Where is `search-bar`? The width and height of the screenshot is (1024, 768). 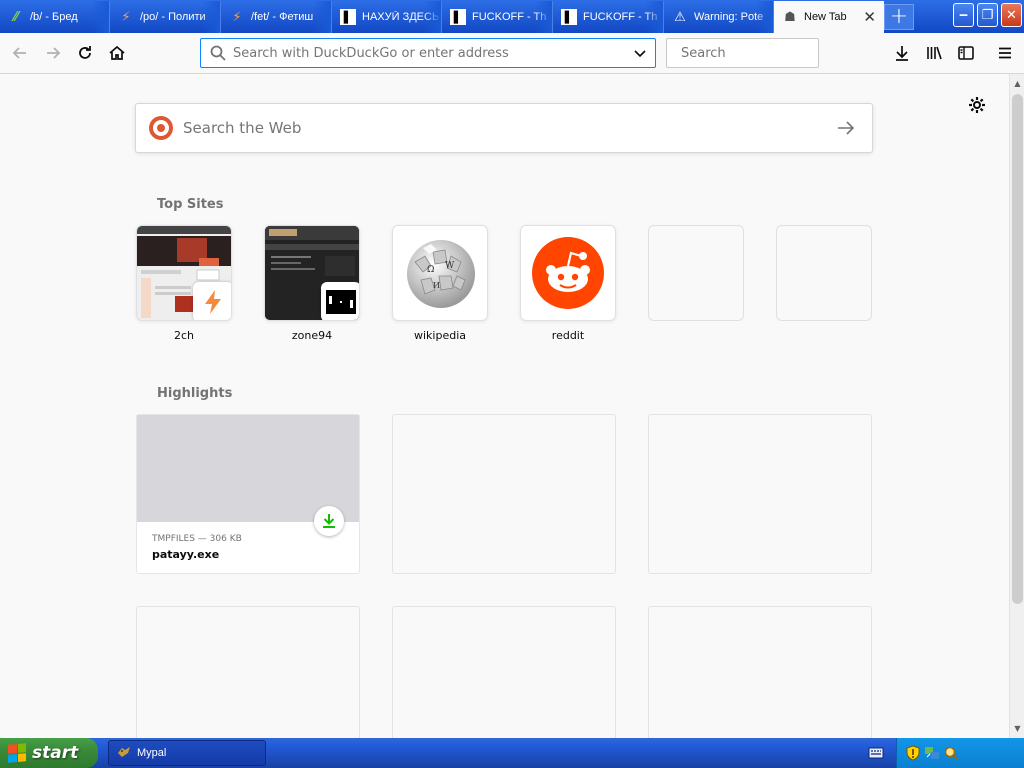
search-bar is located at coordinates (758, 53).